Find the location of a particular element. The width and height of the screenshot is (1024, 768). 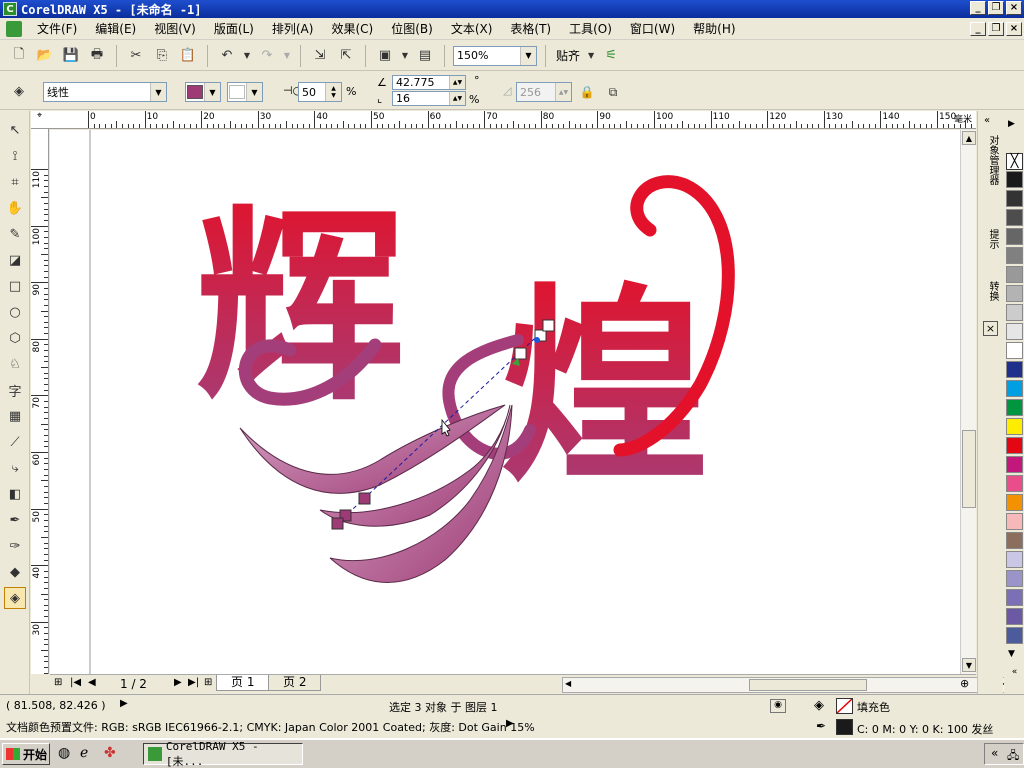

import-icon: ⇲ is located at coordinates (320, 56).